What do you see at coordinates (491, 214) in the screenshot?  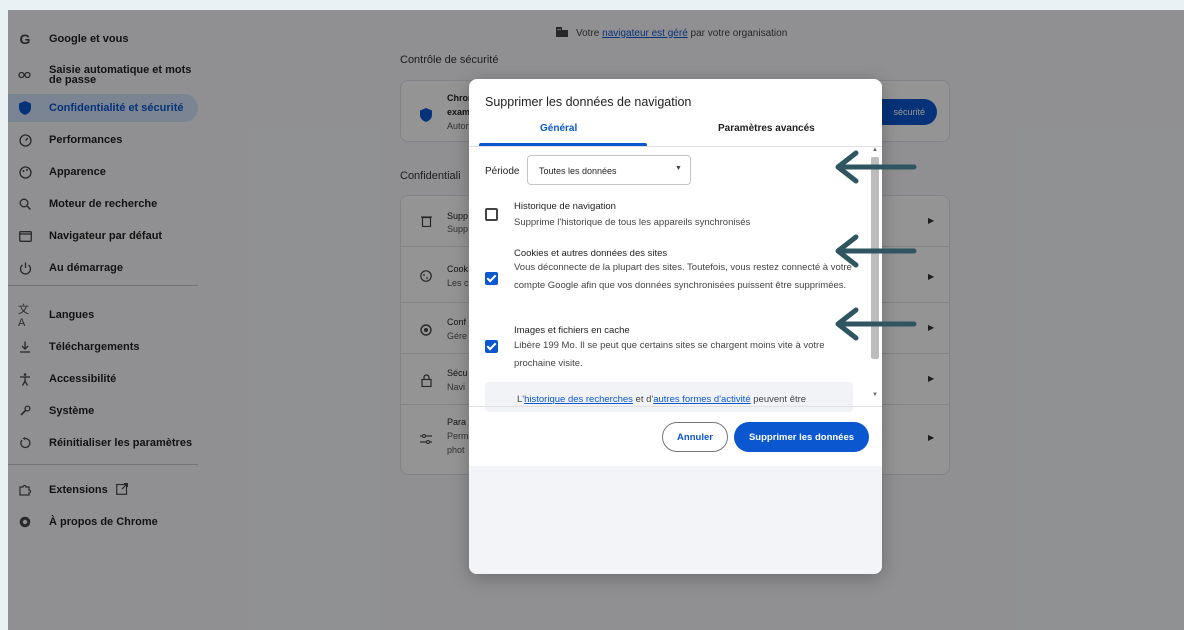 I see `history-checkbox` at bounding box center [491, 214].